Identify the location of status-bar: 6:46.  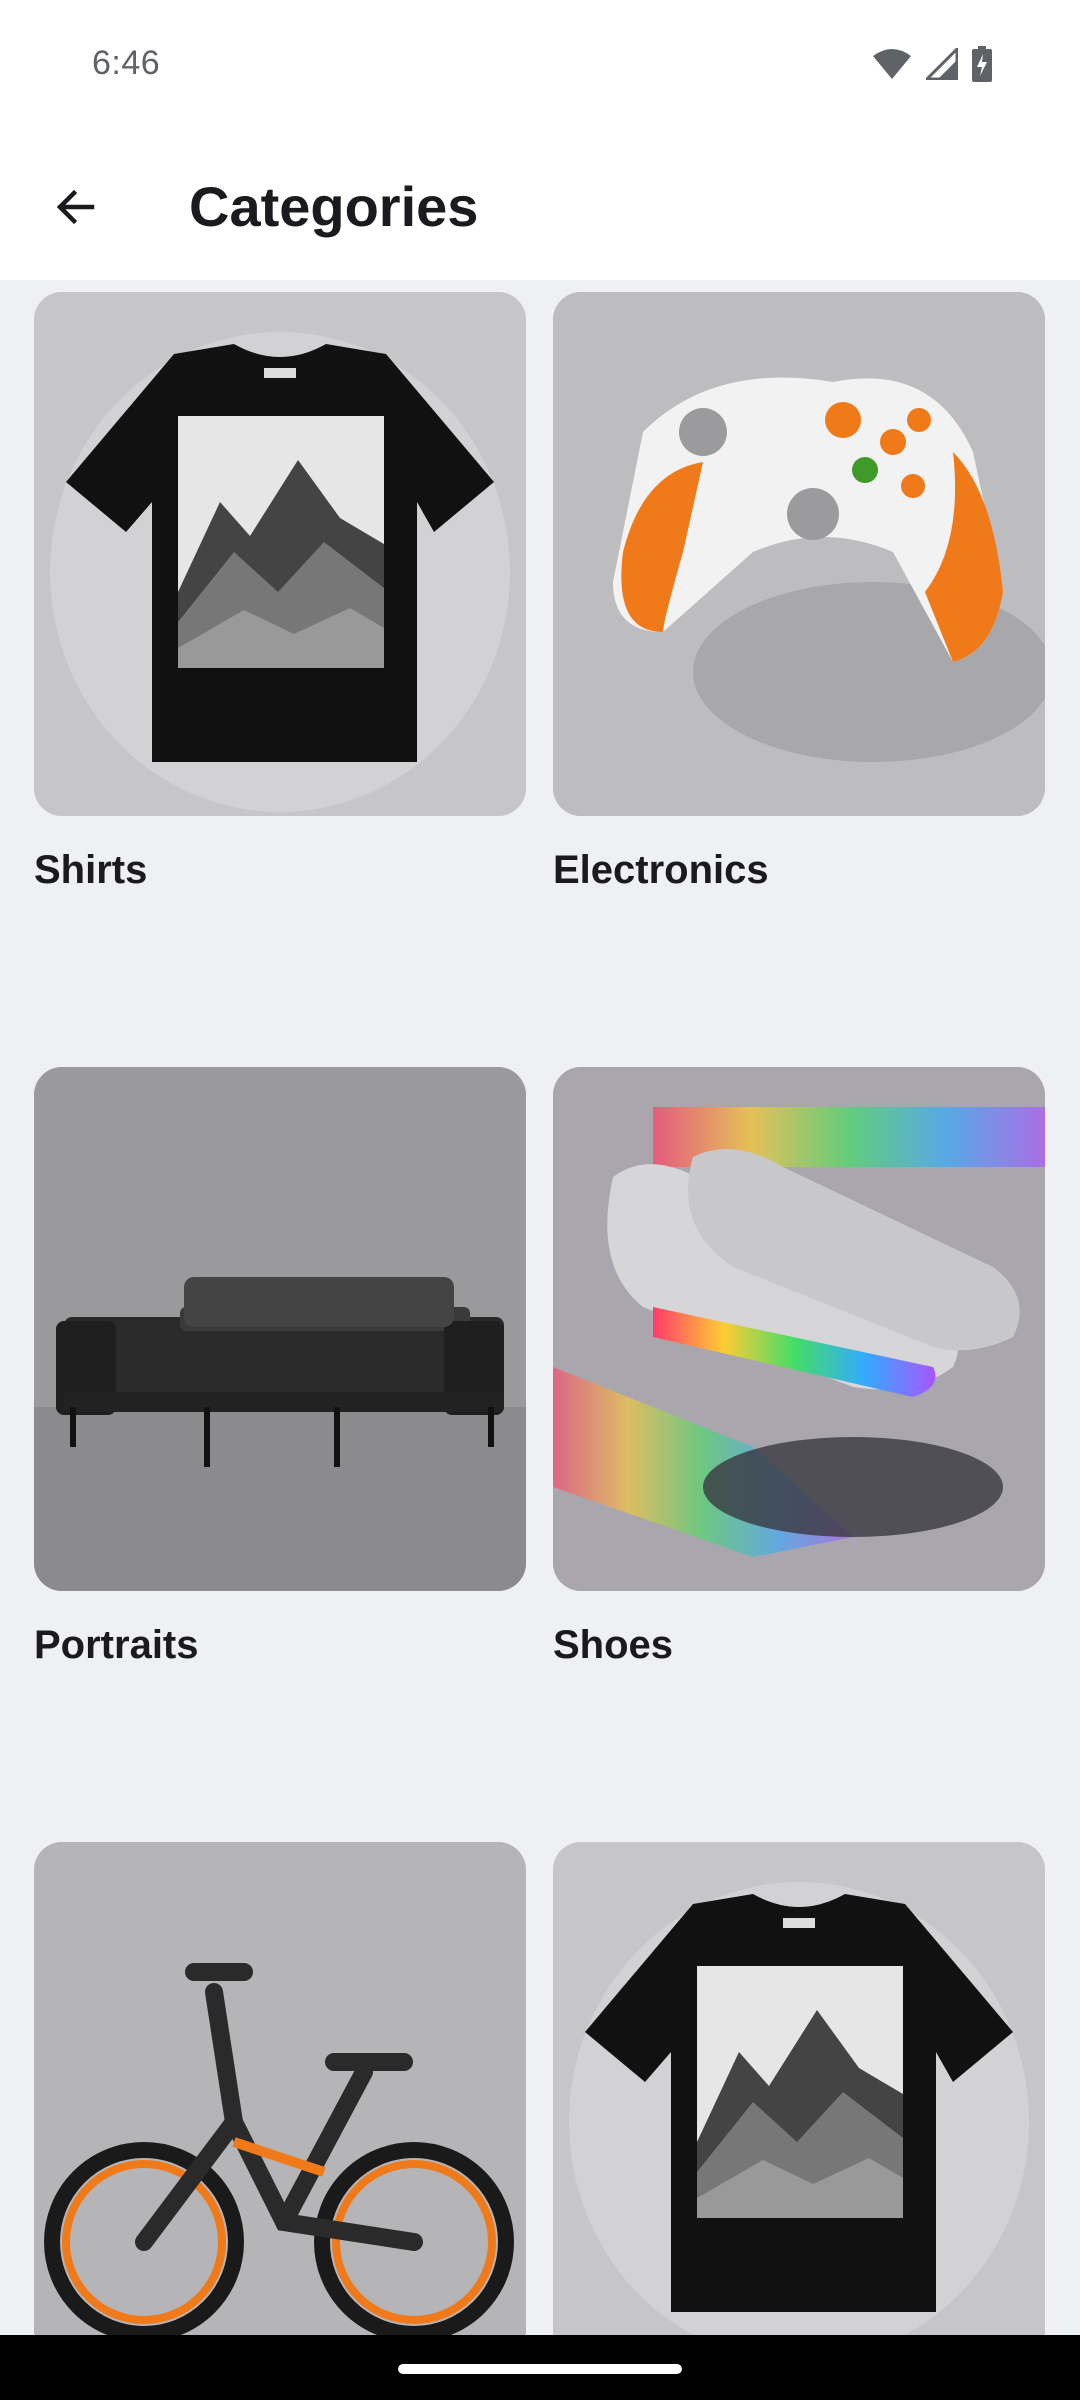
(540, 67).